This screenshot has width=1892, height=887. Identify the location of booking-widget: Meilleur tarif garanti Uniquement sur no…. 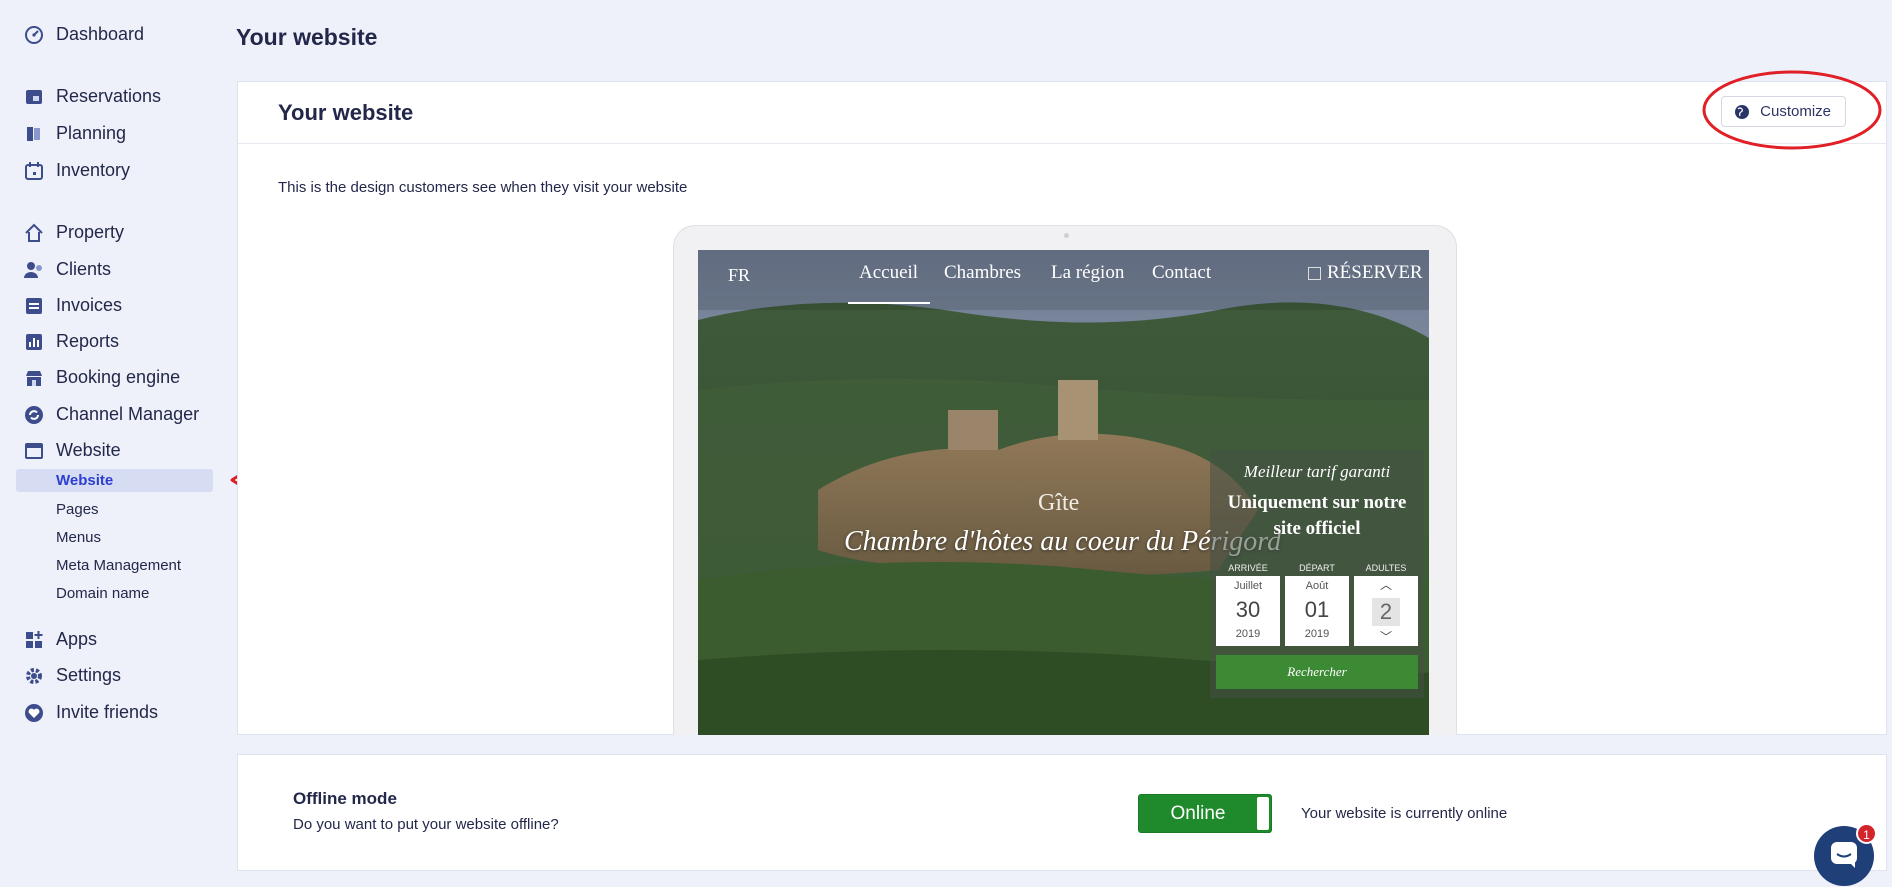
(1317, 574).